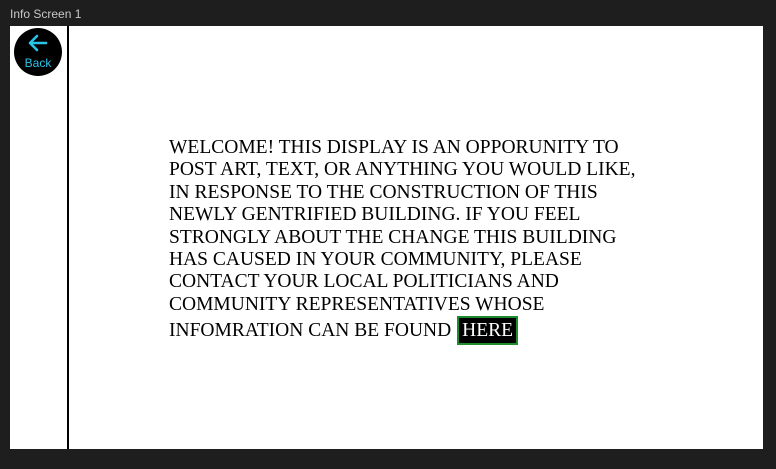 This screenshot has width=776, height=469. I want to click on message-line-text: INFOMRATION CAN BE FOUND, so click(310, 331).